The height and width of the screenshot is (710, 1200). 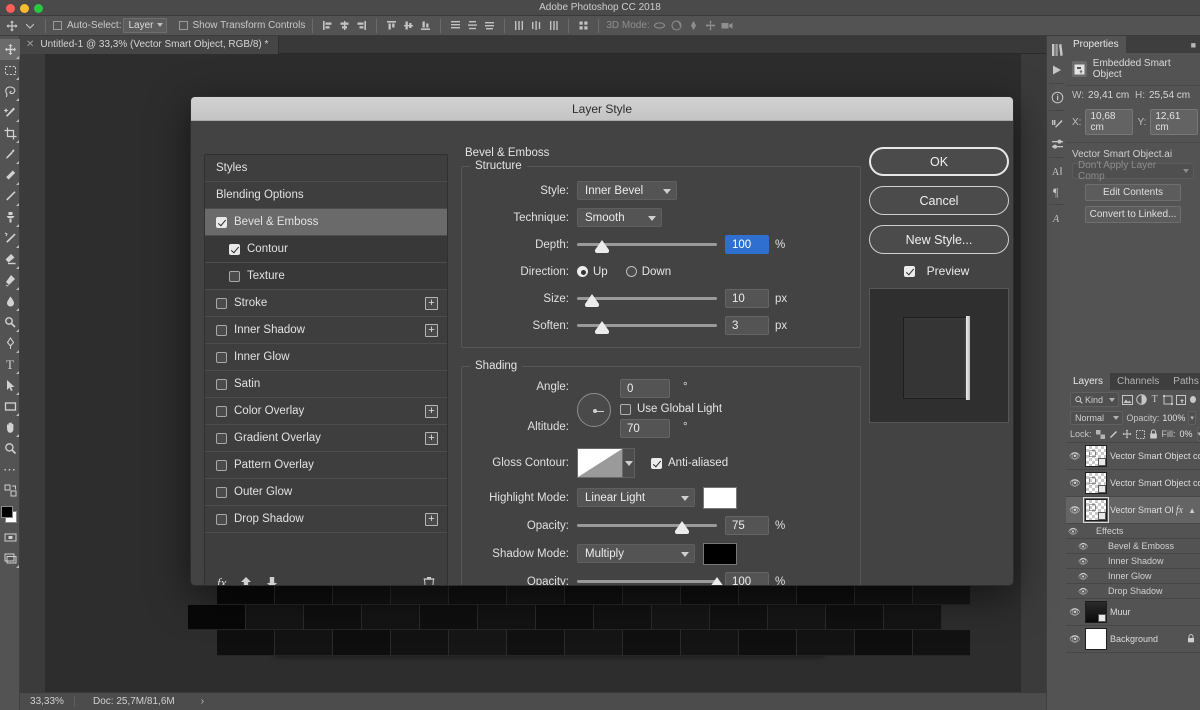 I want to click on gloss-contour-preview, so click(x=600, y=463).